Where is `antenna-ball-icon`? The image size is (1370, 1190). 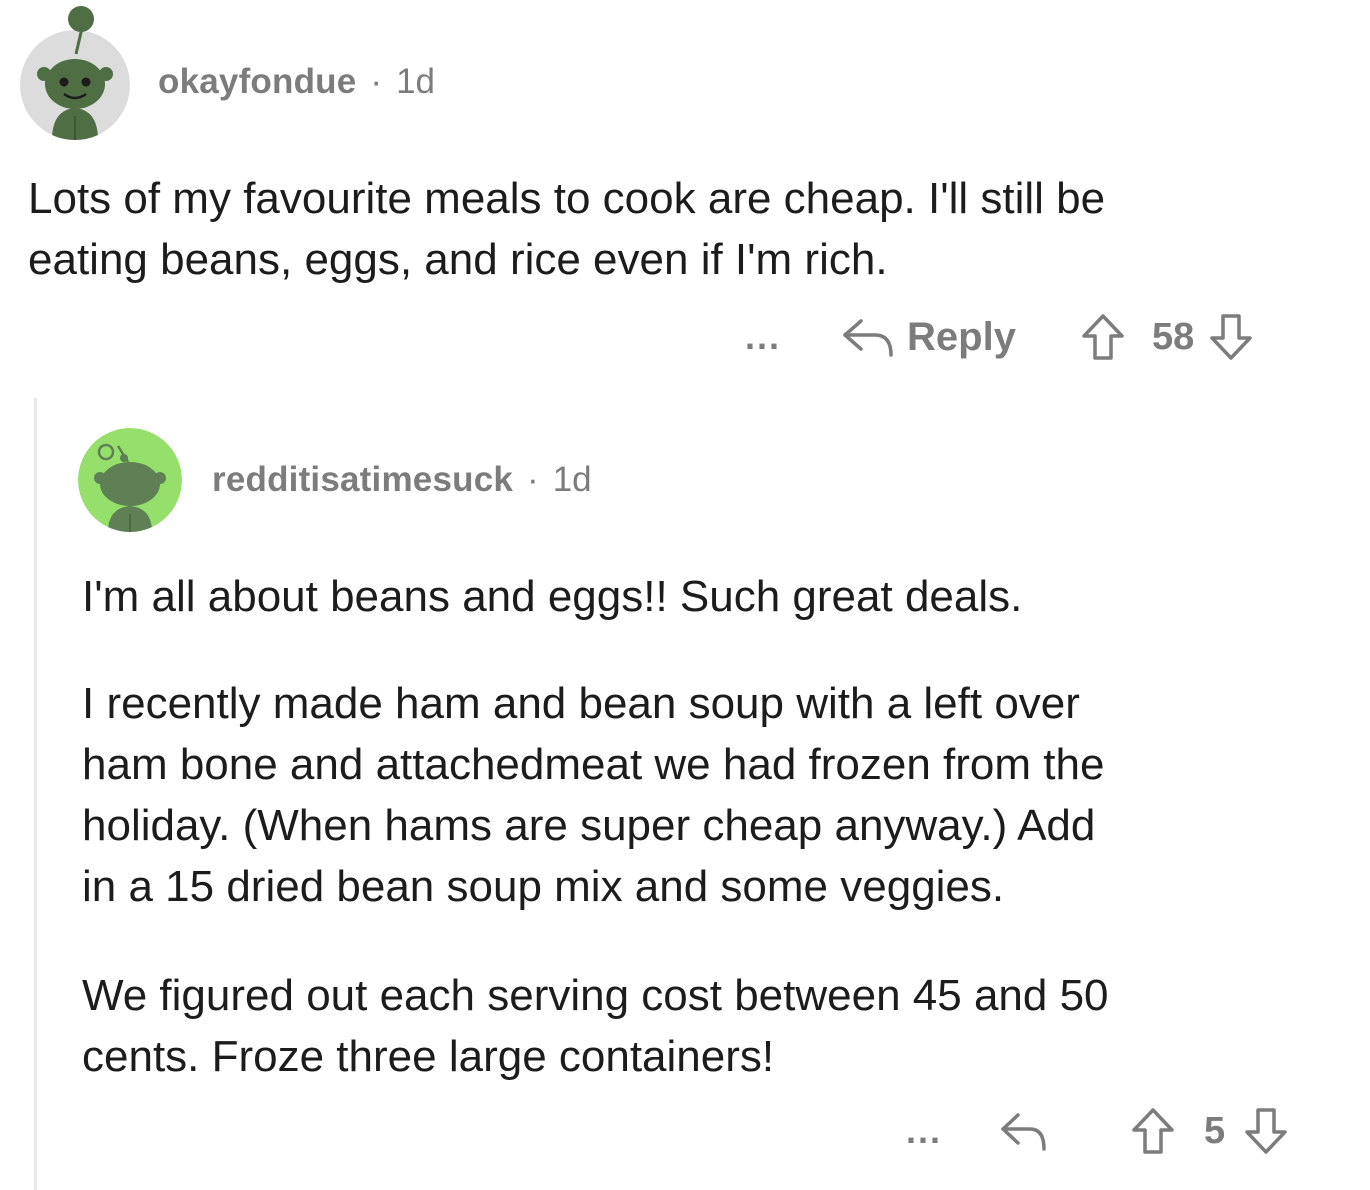
antenna-ball-icon is located at coordinates (81, 19).